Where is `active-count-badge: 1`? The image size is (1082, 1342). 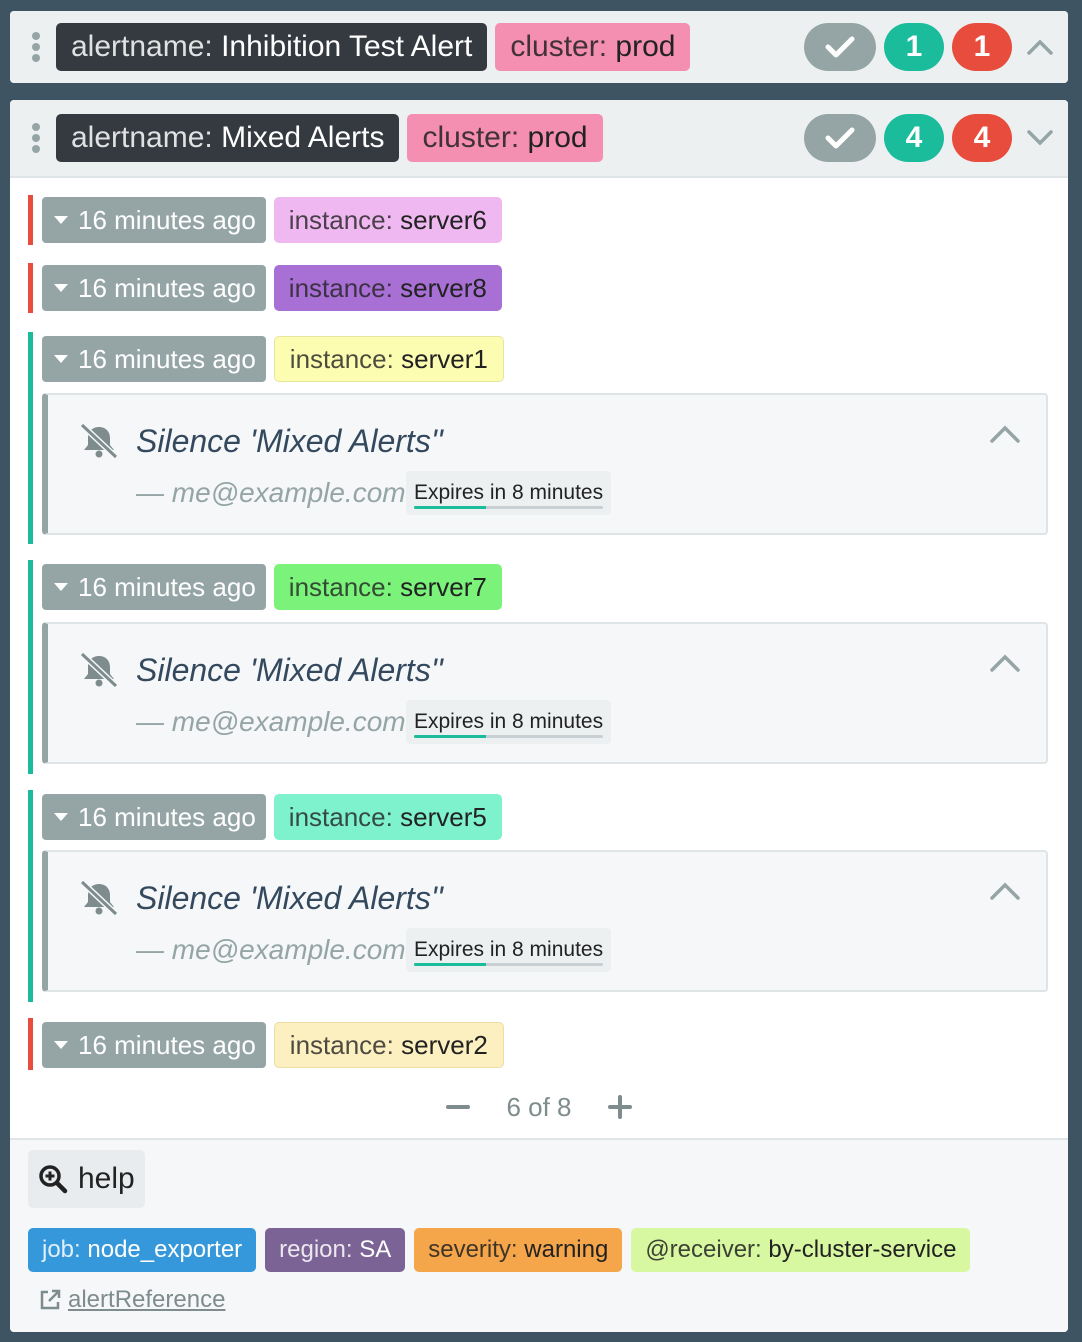
active-count-badge: 1 is located at coordinates (914, 47).